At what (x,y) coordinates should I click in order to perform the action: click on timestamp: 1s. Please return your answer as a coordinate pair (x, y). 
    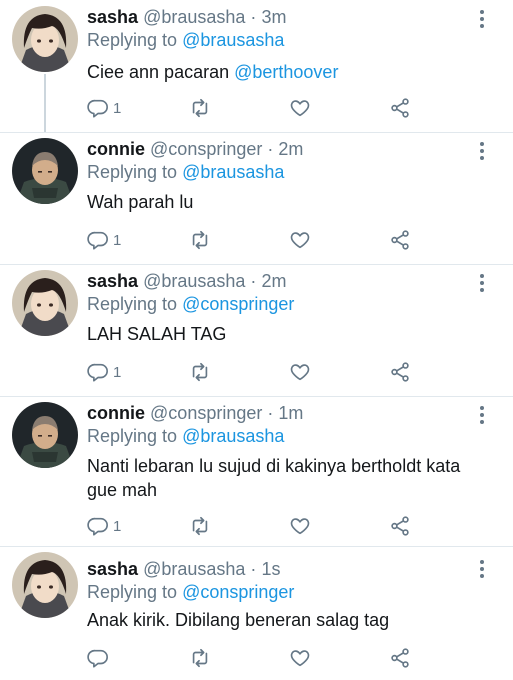
    Looking at the image, I should click on (270, 569).